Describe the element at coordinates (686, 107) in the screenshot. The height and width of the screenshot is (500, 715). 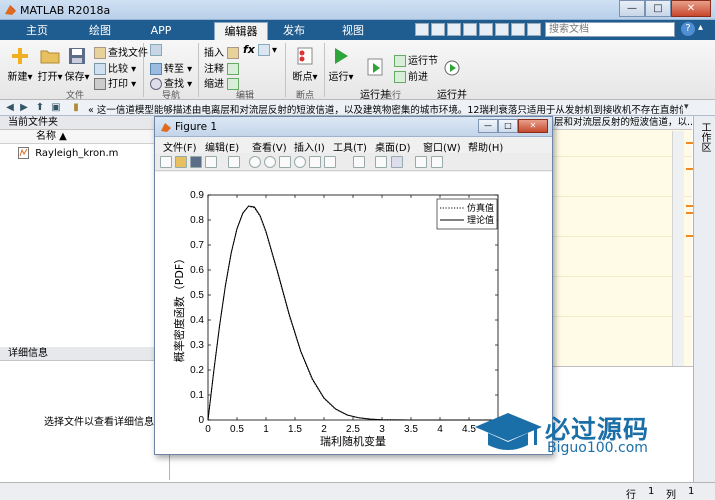
I see `path-dropdown-icon: ▾` at that location.